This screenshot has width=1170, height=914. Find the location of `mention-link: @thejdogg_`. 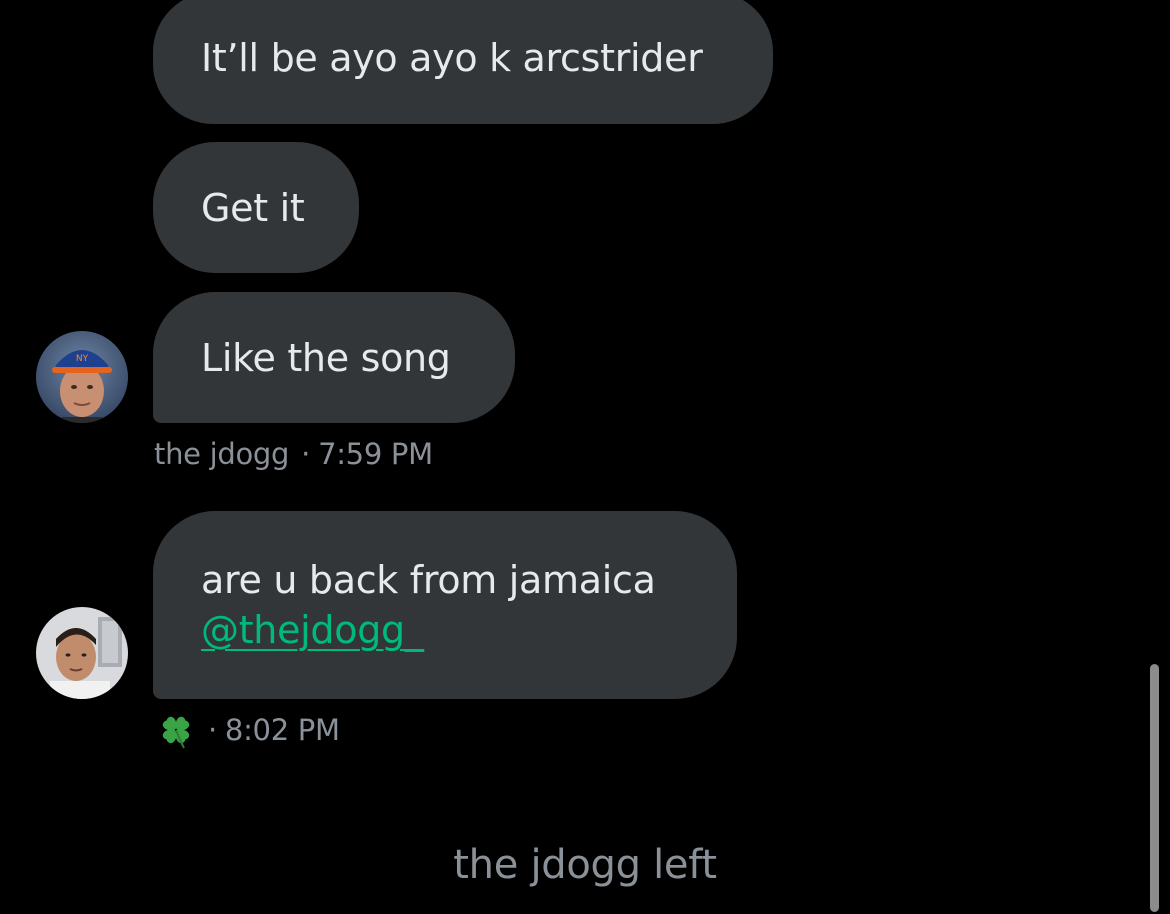

mention-link: @thejdogg_ is located at coordinates (445, 630).